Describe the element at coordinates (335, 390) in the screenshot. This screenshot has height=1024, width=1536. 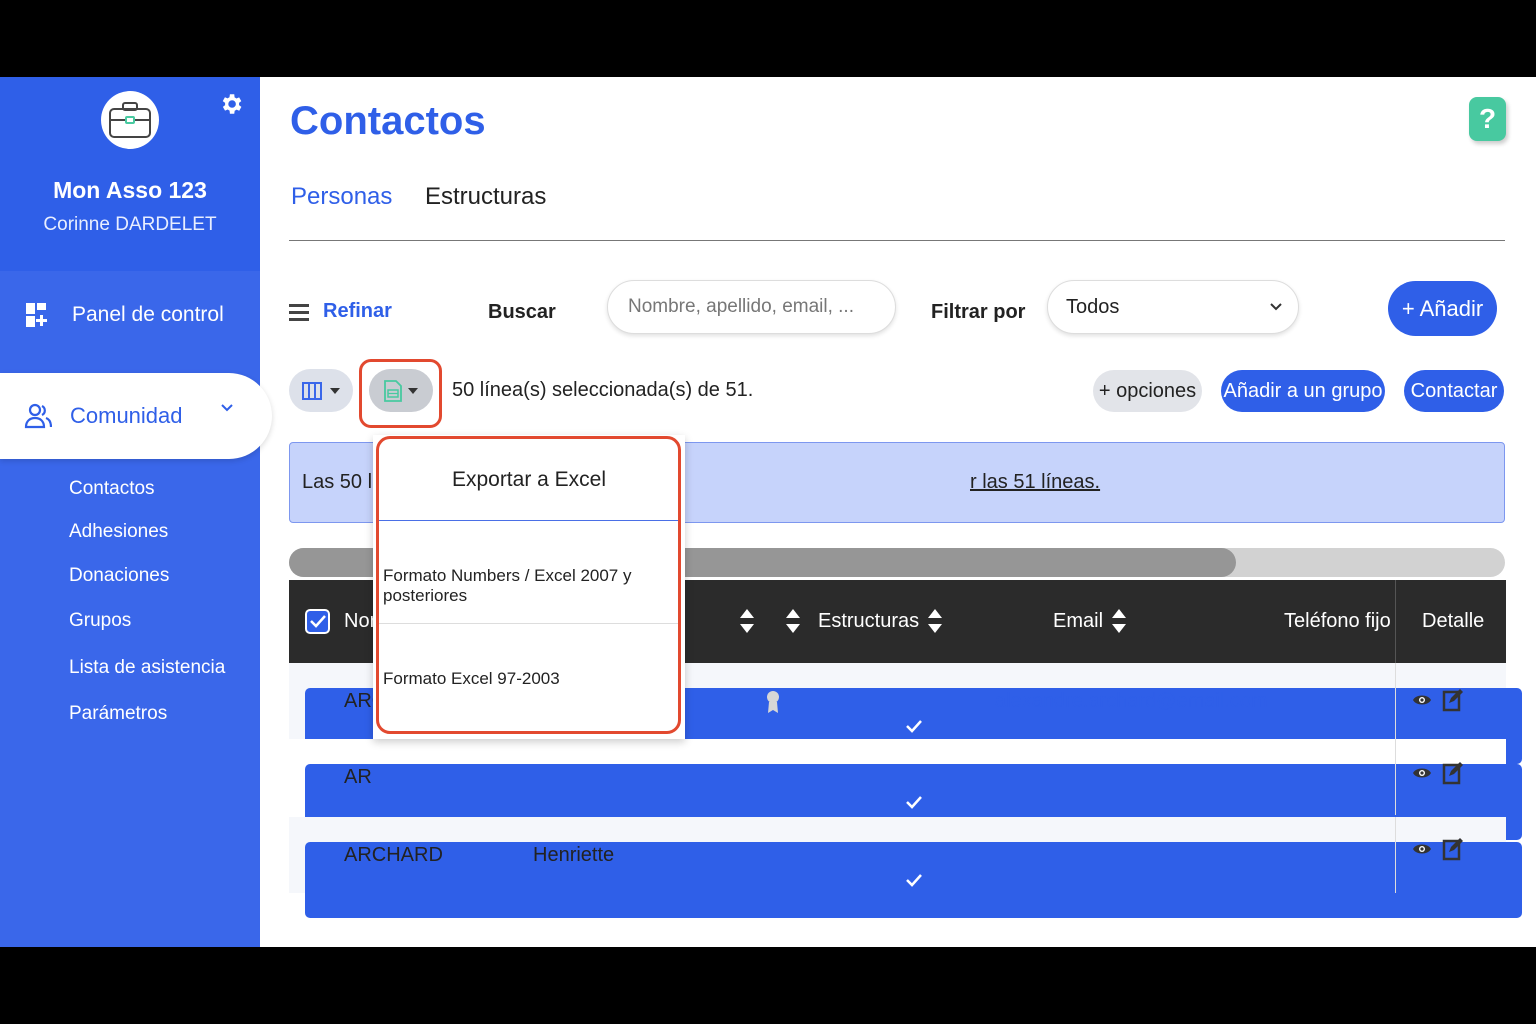
I see `caret-down-icon` at that location.